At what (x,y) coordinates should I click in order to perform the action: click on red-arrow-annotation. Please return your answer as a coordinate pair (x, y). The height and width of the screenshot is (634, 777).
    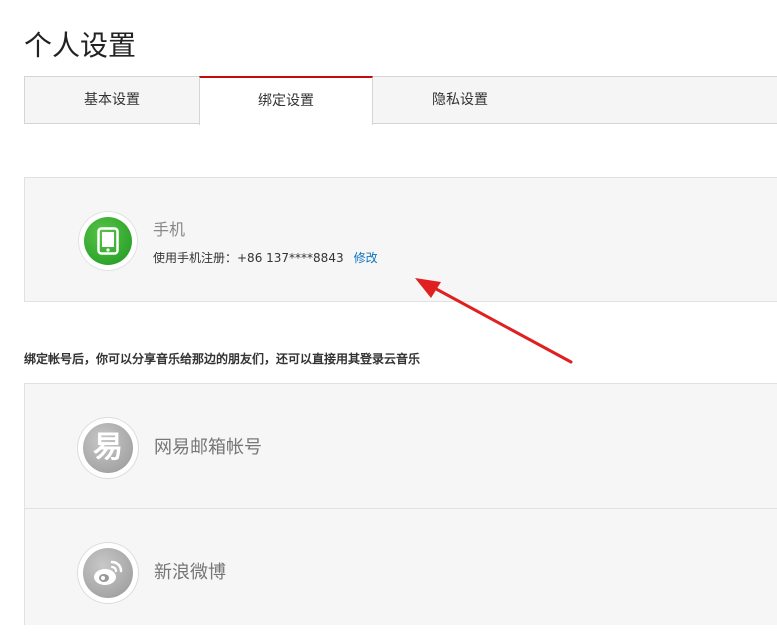
    Looking at the image, I should click on (494, 321).